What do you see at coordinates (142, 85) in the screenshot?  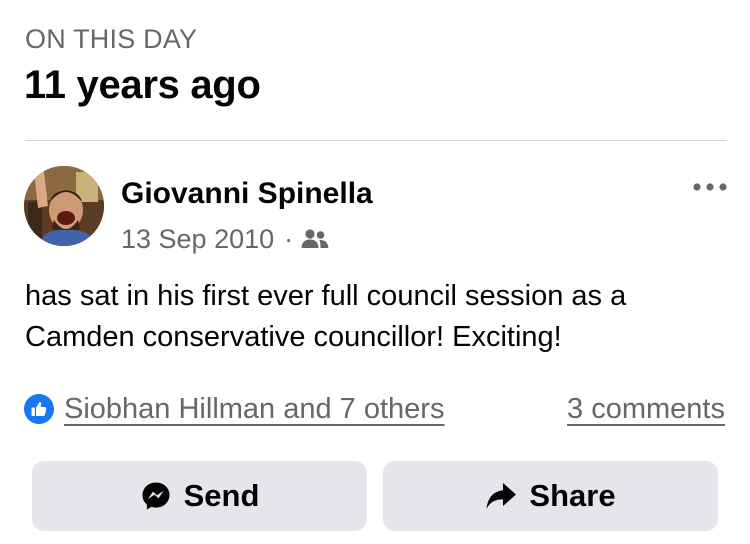 I see `memory-title: 11 years ago` at bounding box center [142, 85].